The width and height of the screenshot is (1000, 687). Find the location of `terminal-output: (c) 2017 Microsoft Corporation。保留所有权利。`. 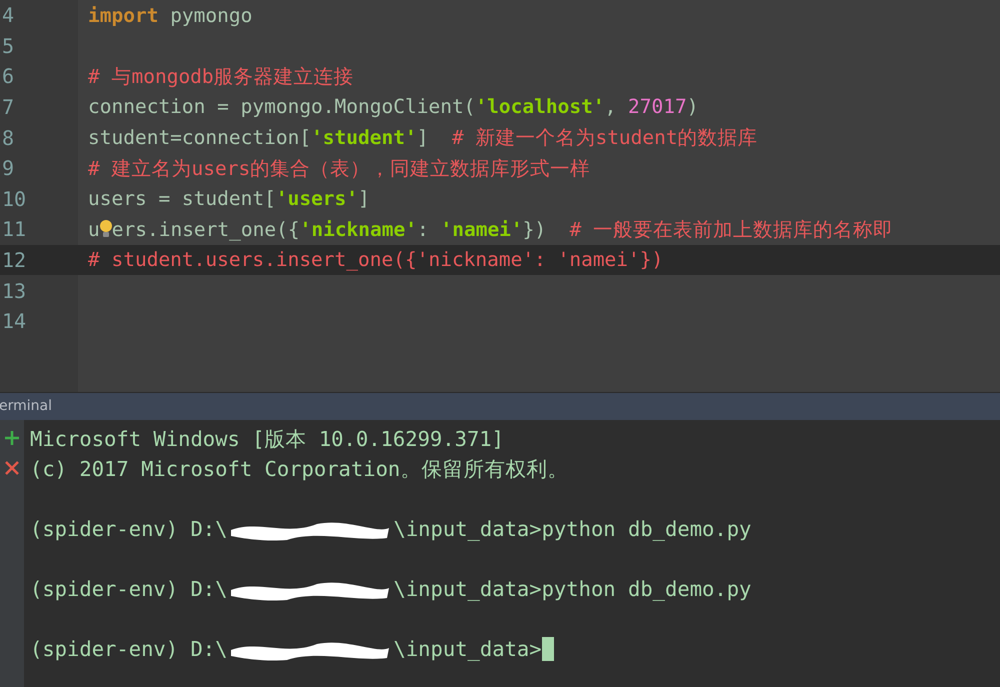

terminal-output: (c) 2017 Microsoft Corporation。保留所有权利。 is located at coordinates (299, 469).